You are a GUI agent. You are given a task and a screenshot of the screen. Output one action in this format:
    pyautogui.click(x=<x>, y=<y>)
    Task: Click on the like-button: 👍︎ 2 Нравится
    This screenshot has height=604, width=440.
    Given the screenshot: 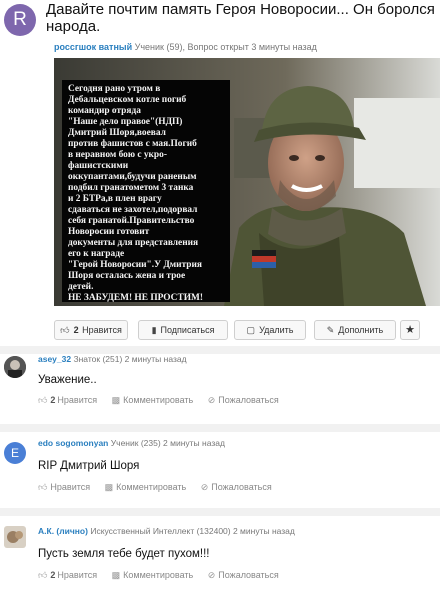 What is the action you would take?
    pyautogui.click(x=91, y=330)
    